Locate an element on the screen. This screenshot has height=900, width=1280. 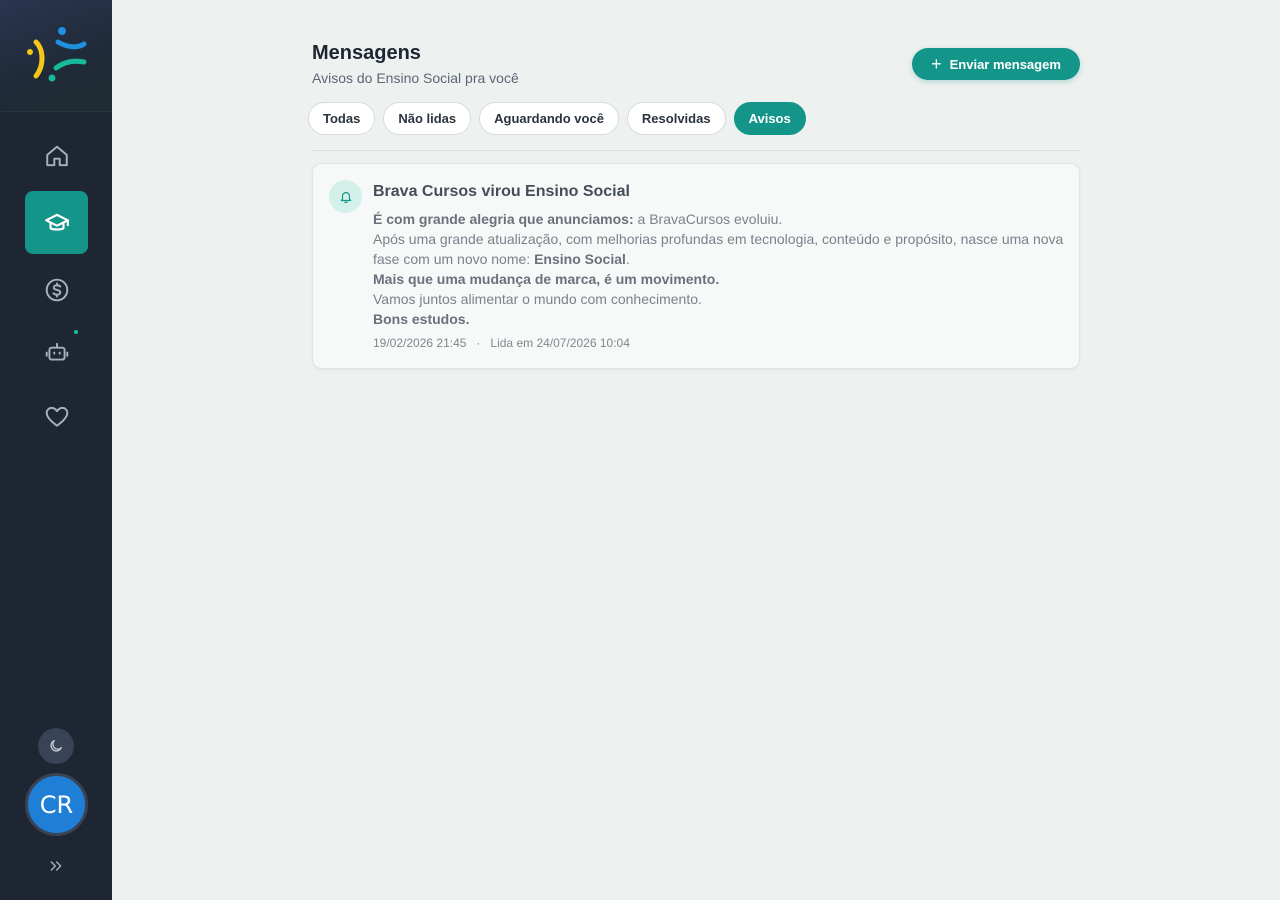
nav-courses is located at coordinates (56, 222).